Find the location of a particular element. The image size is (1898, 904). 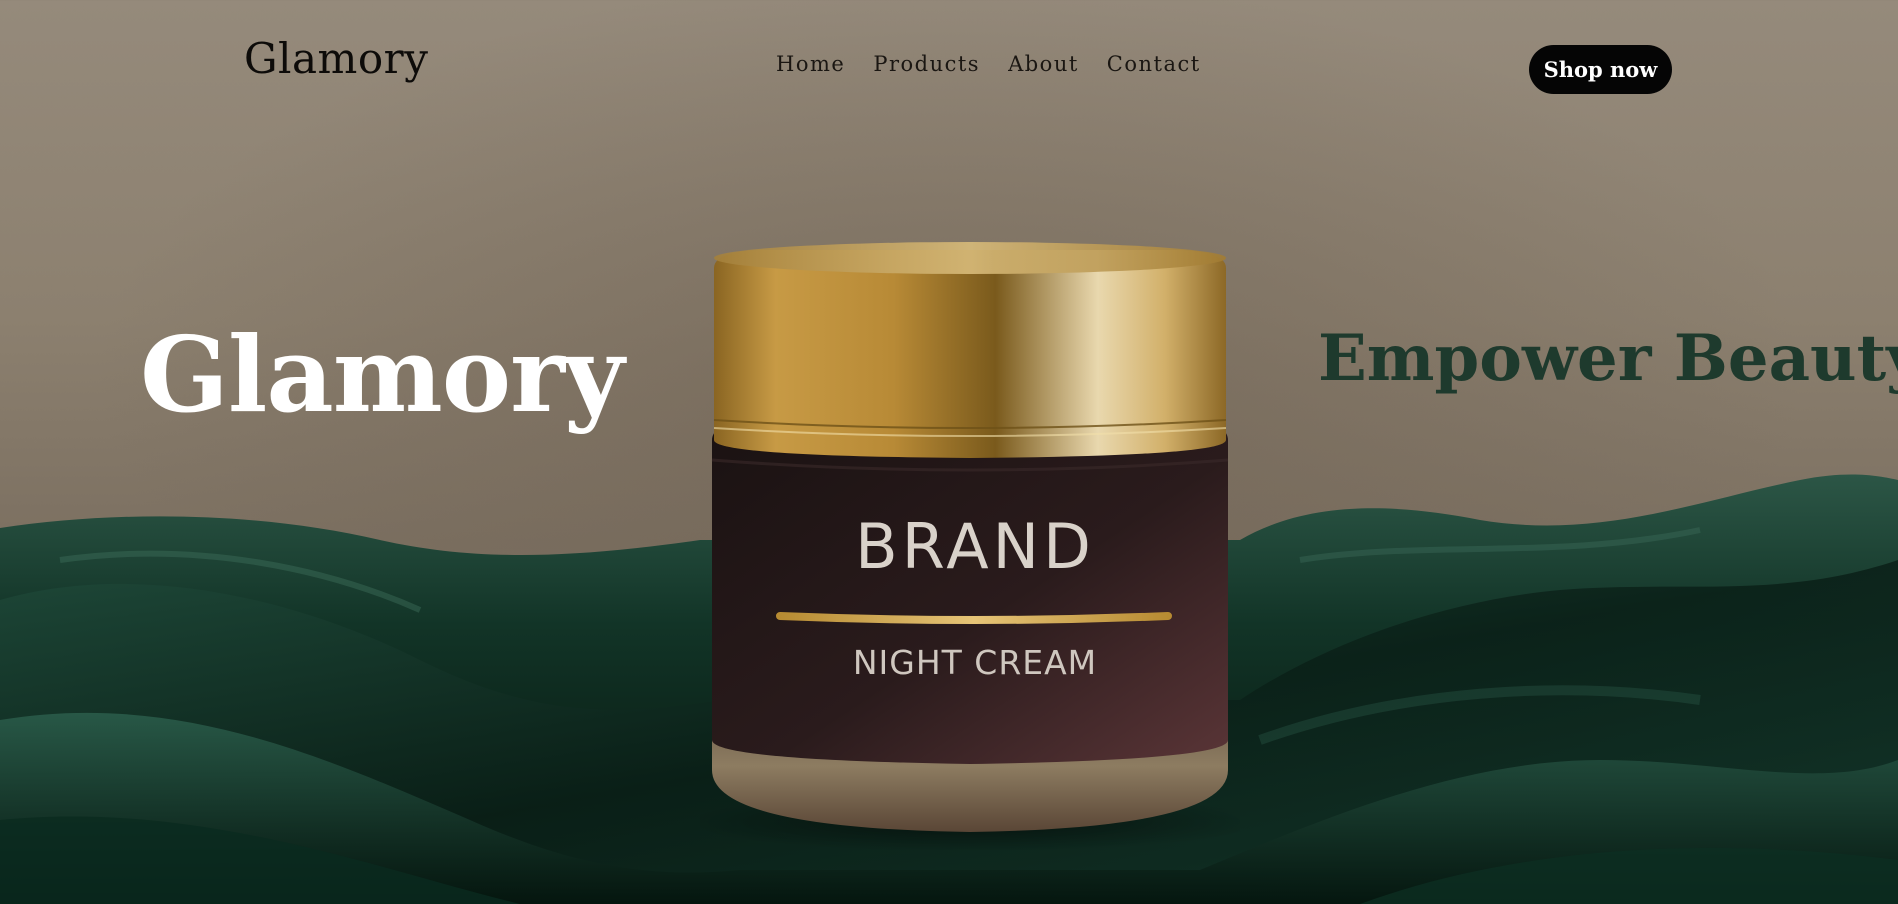

nav-link-products: Products is located at coordinates (926, 64).